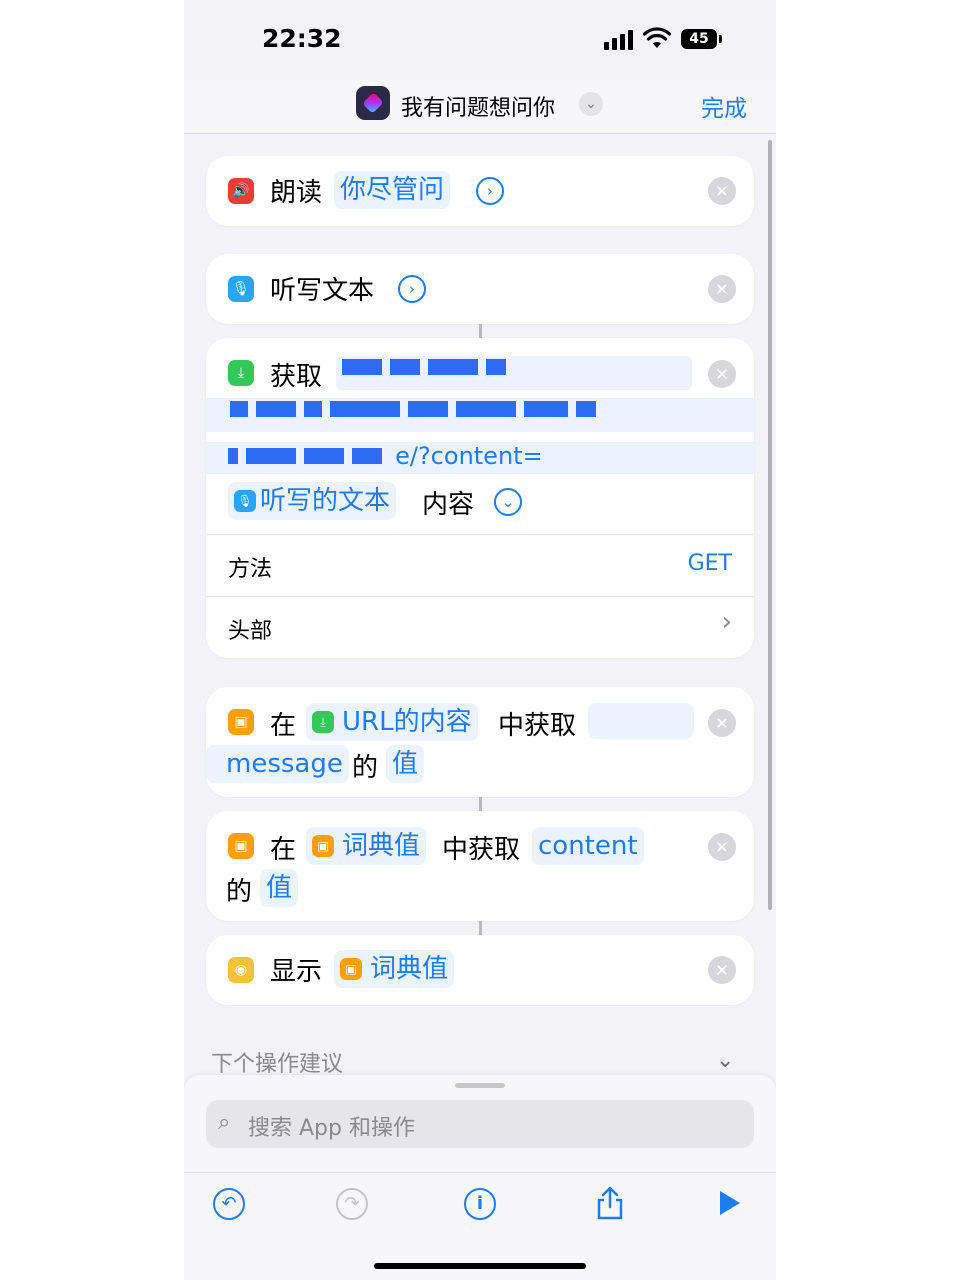  Describe the element at coordinates (277, 1064) in the screenshot. I see `suggestions-label: 下个操作建议` at that location.